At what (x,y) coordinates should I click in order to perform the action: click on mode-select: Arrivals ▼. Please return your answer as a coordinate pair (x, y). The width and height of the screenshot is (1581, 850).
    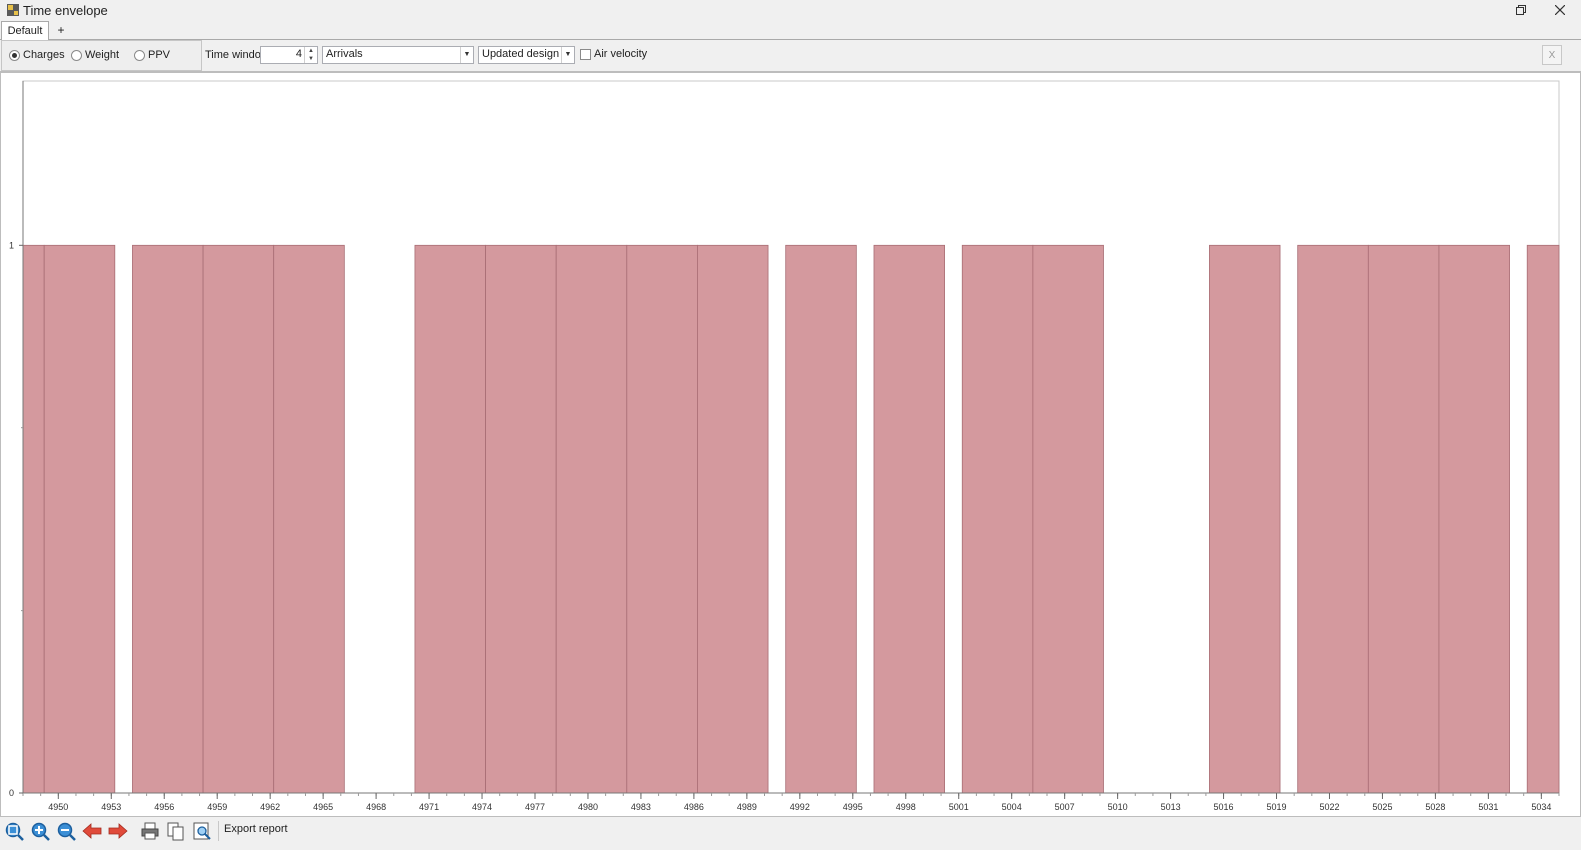
    Looking at the image, I should click on (398, 55).